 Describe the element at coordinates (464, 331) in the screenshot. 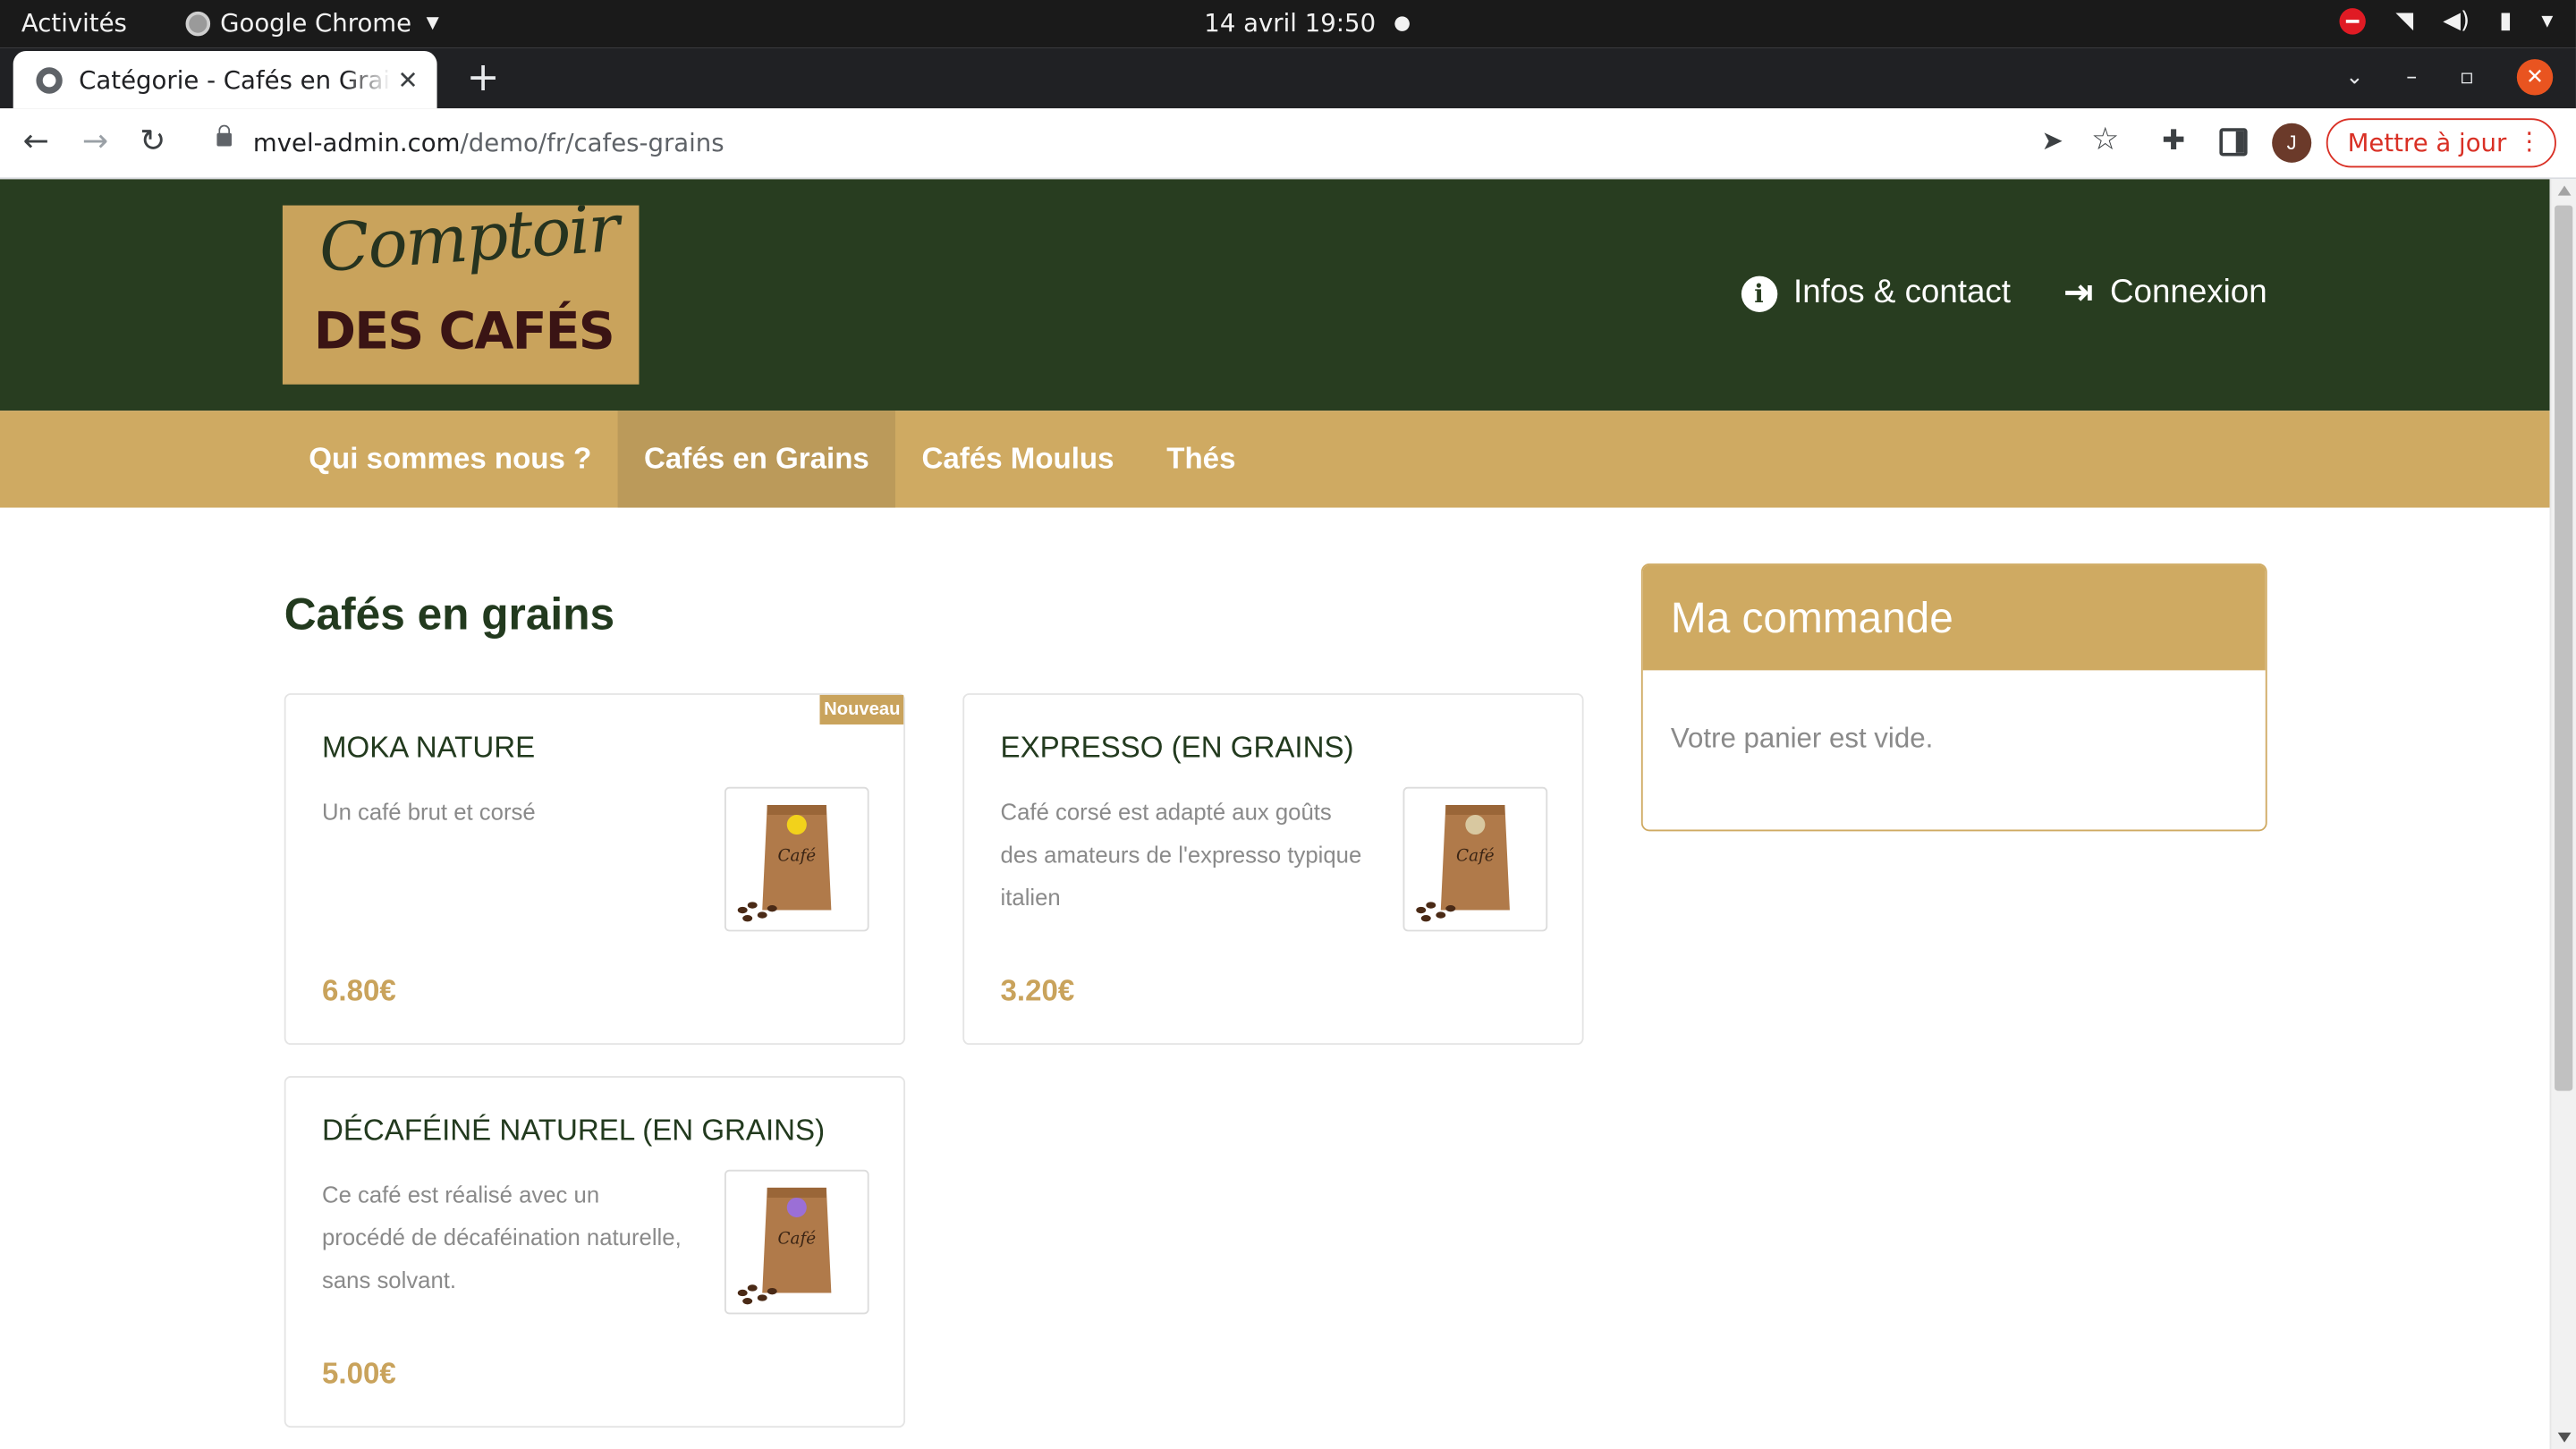

I see `logo-bold-text: DES CAFÉS` at that location.